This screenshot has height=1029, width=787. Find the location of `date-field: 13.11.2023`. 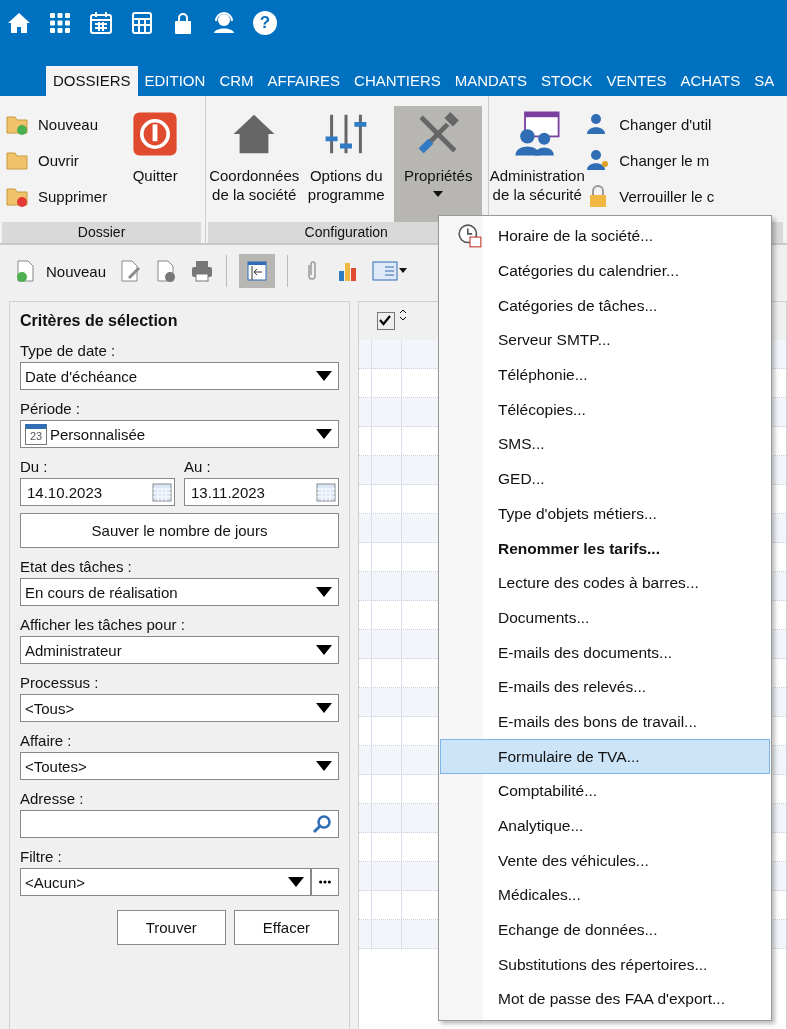

date-field: 13.11.2023 is located at coordinates (261, 492).